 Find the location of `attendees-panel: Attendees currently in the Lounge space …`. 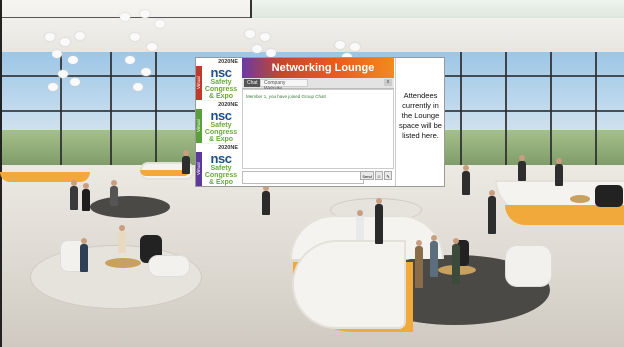

attendees-panel: Attendees currently in the Lounge space … is located at coordinates (419, 122).